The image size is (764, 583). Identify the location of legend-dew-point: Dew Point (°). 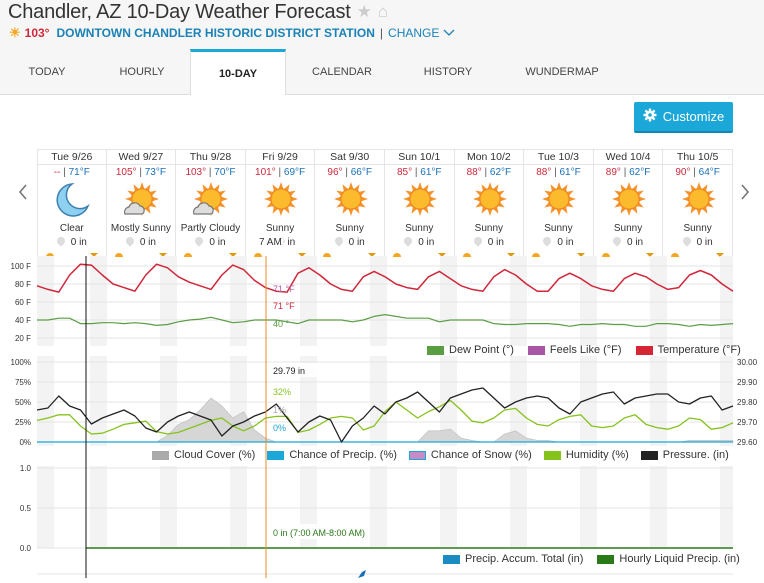
(470, 350).